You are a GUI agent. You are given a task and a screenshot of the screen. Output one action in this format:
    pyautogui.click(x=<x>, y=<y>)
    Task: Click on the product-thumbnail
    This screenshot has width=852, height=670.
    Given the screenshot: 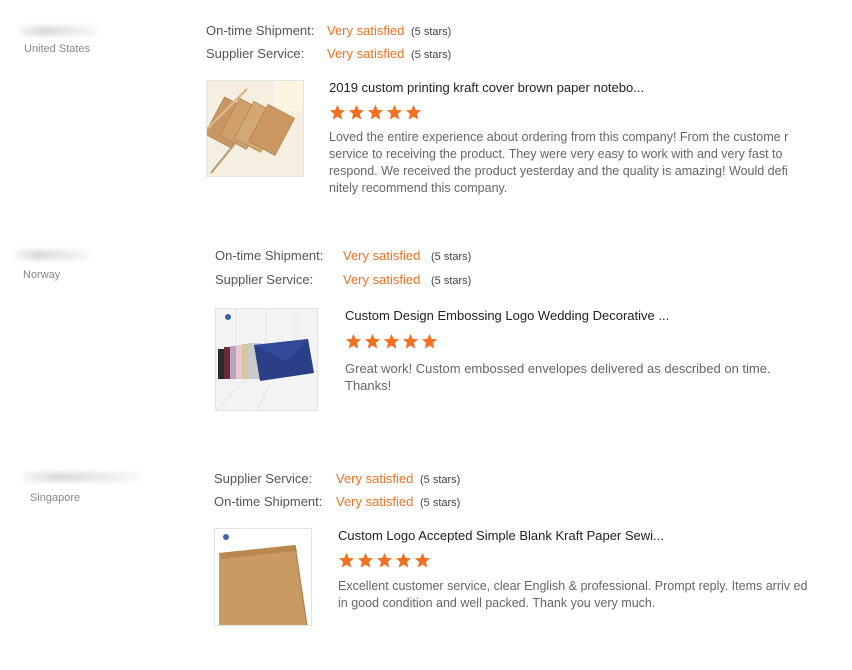 What is the action you would take?
    pyautogui.click(x=263, y=577)
    